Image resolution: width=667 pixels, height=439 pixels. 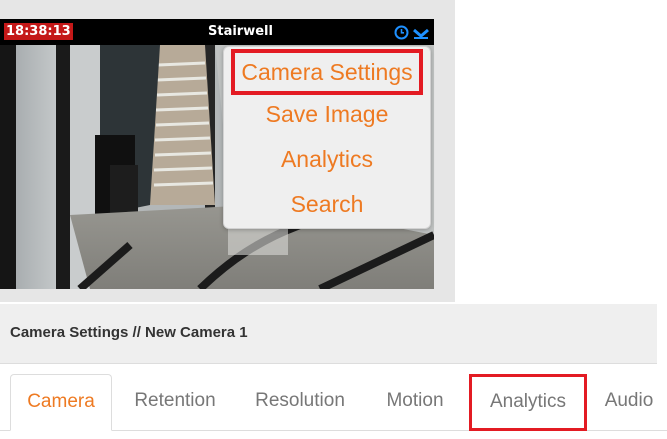 What do you see at coordinates (629, 402) in the screenshot?
I see `tab-audio: Audio` at bounding box center [629, 402].